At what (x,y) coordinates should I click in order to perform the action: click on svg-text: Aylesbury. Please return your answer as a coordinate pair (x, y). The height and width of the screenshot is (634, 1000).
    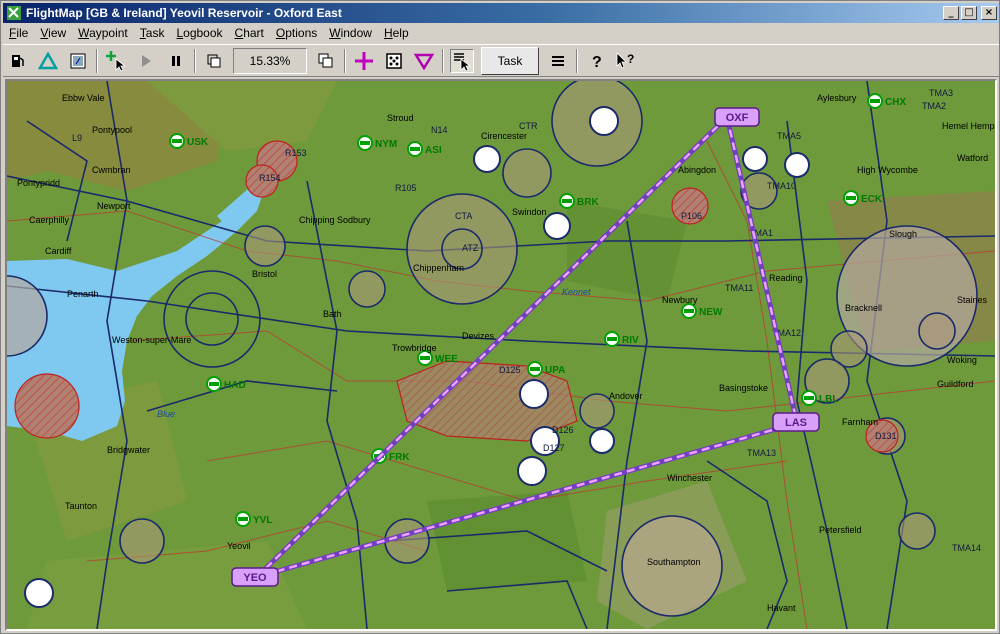
    Looking at the image, I should click on (837, 98).